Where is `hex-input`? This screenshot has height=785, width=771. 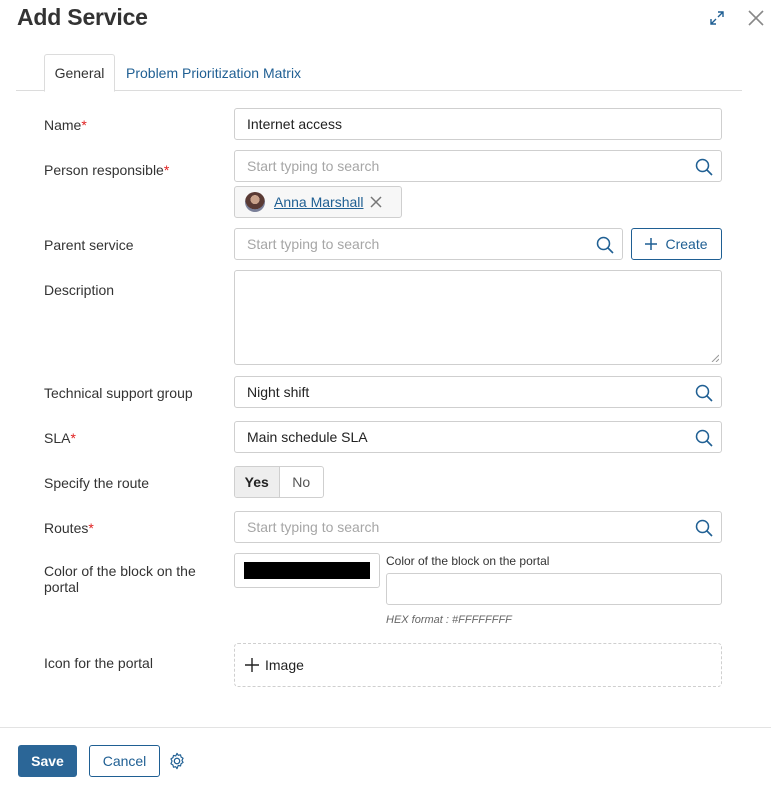
hex-input is located at coordinates (554, 589).